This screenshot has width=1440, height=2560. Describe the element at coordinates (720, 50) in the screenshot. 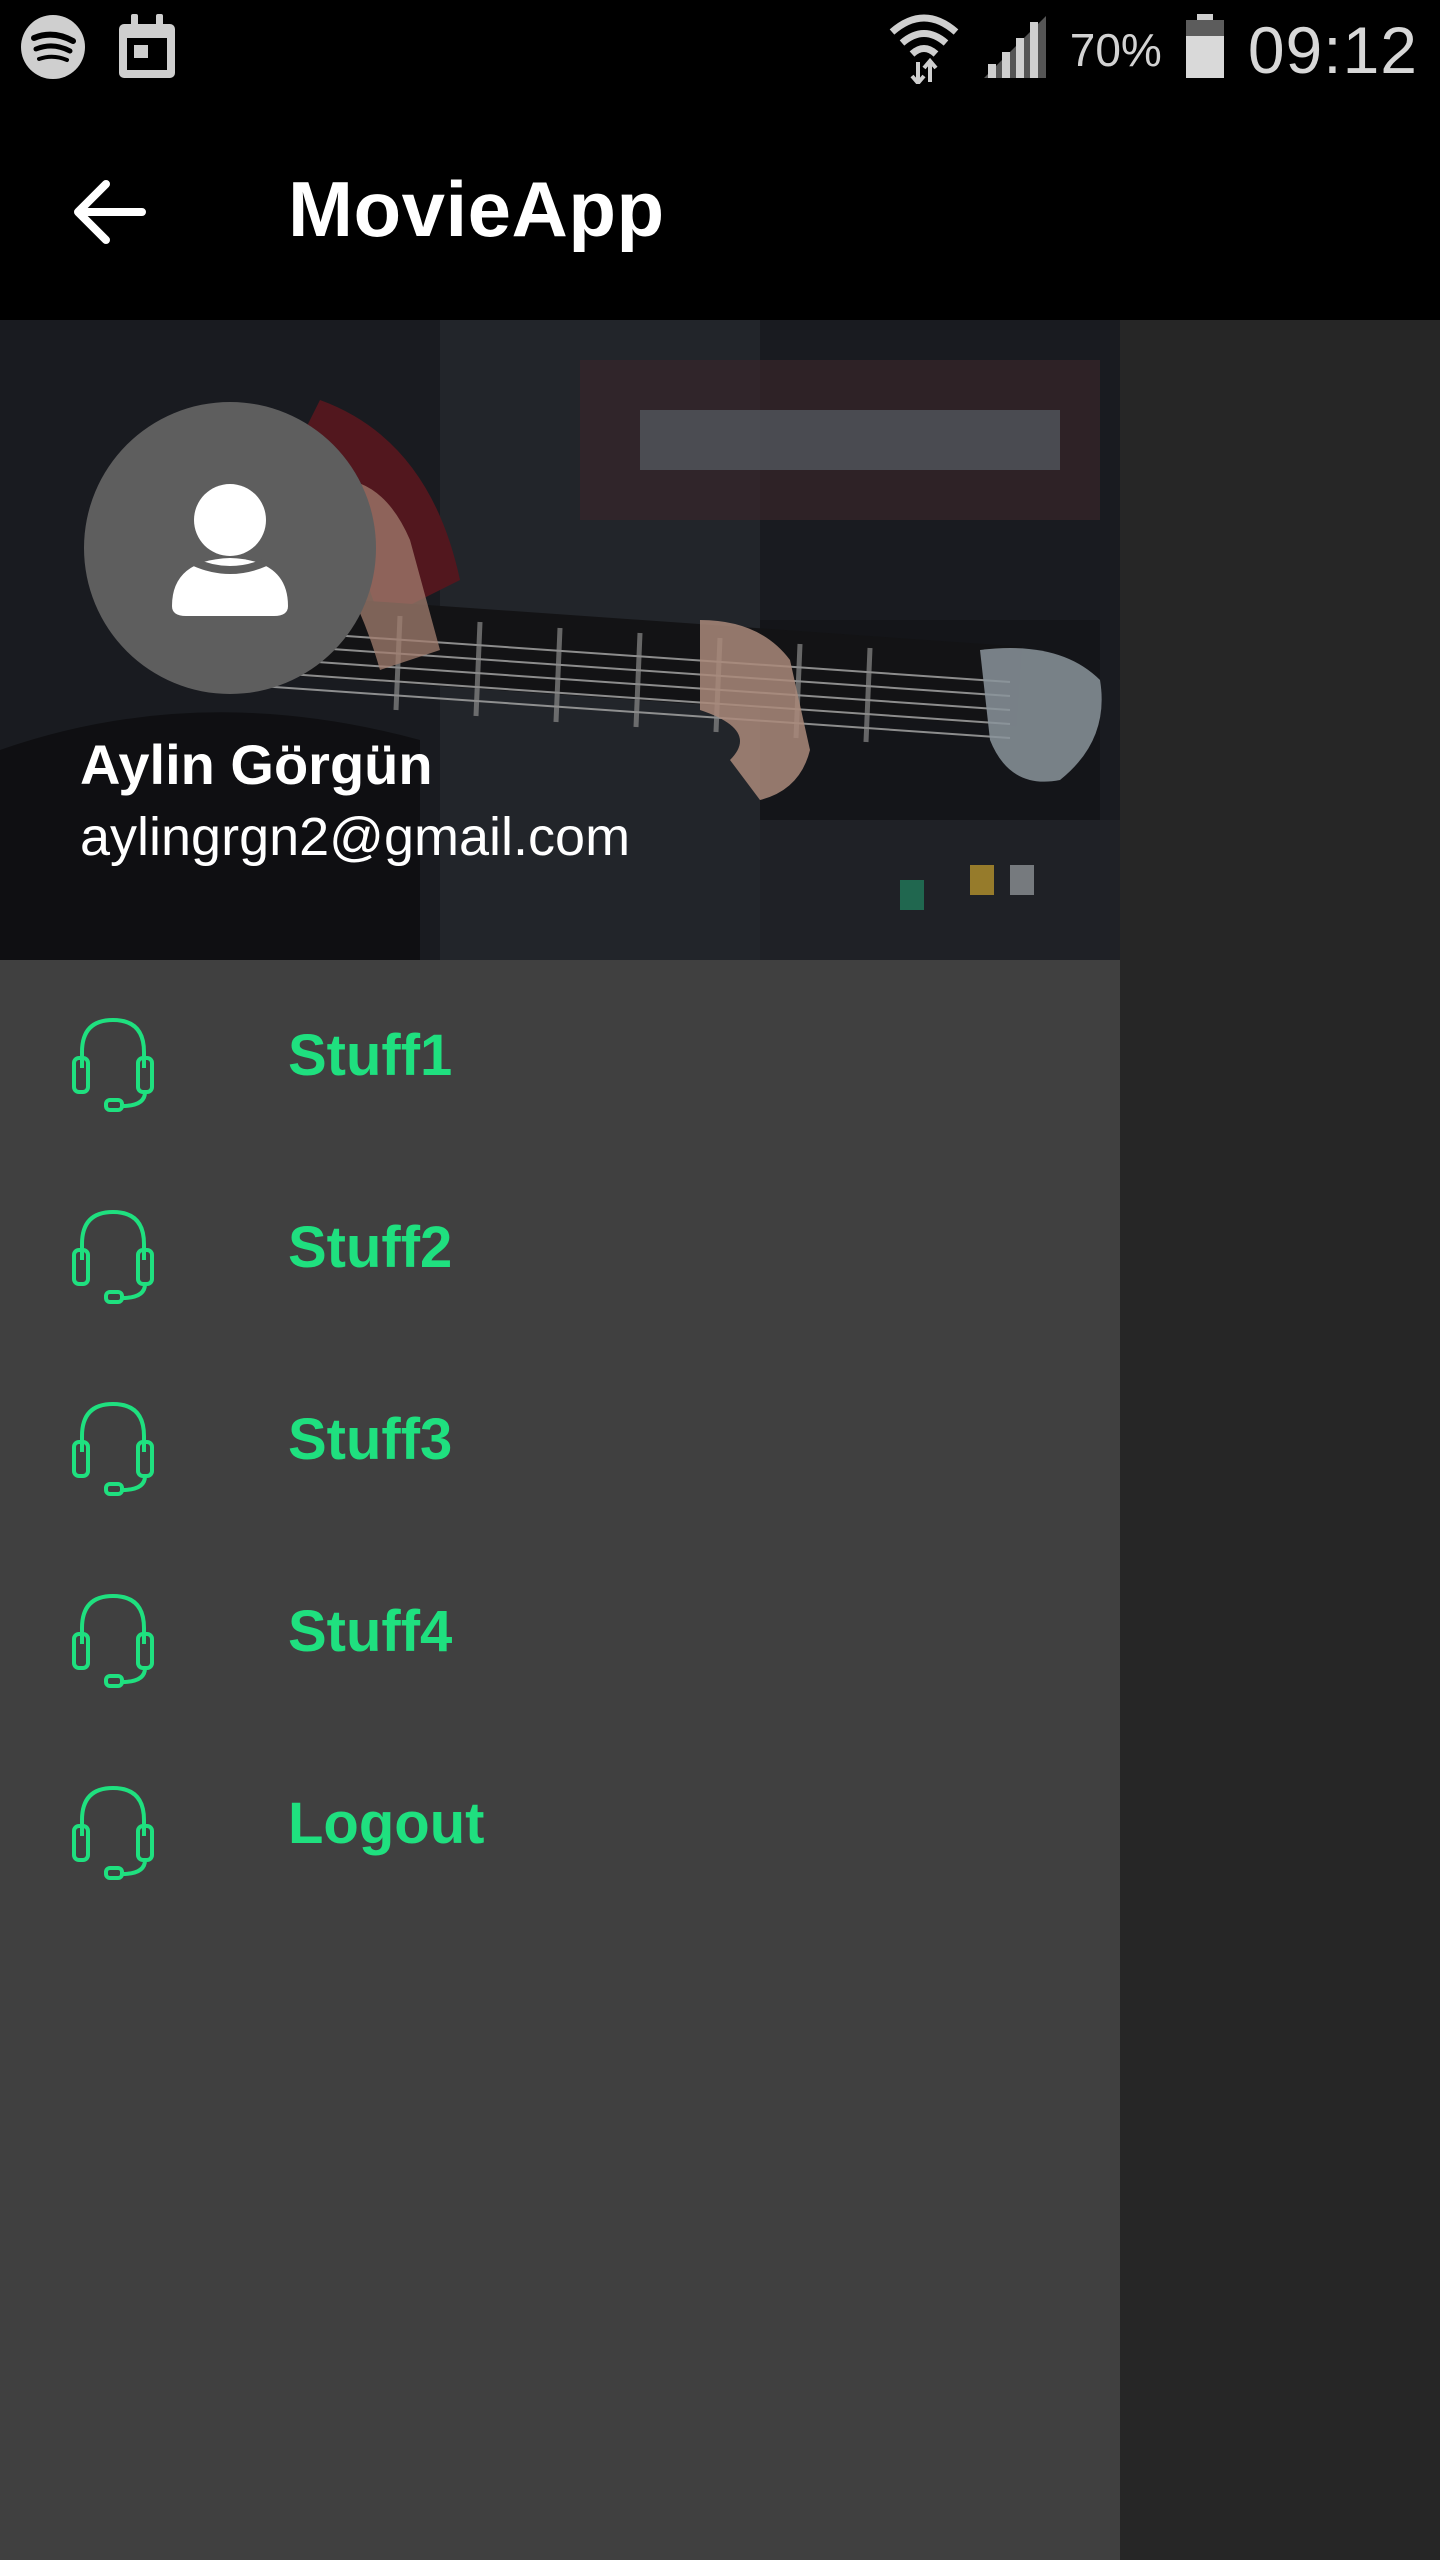

I see `status-bar: 70% 09:12` at that location.